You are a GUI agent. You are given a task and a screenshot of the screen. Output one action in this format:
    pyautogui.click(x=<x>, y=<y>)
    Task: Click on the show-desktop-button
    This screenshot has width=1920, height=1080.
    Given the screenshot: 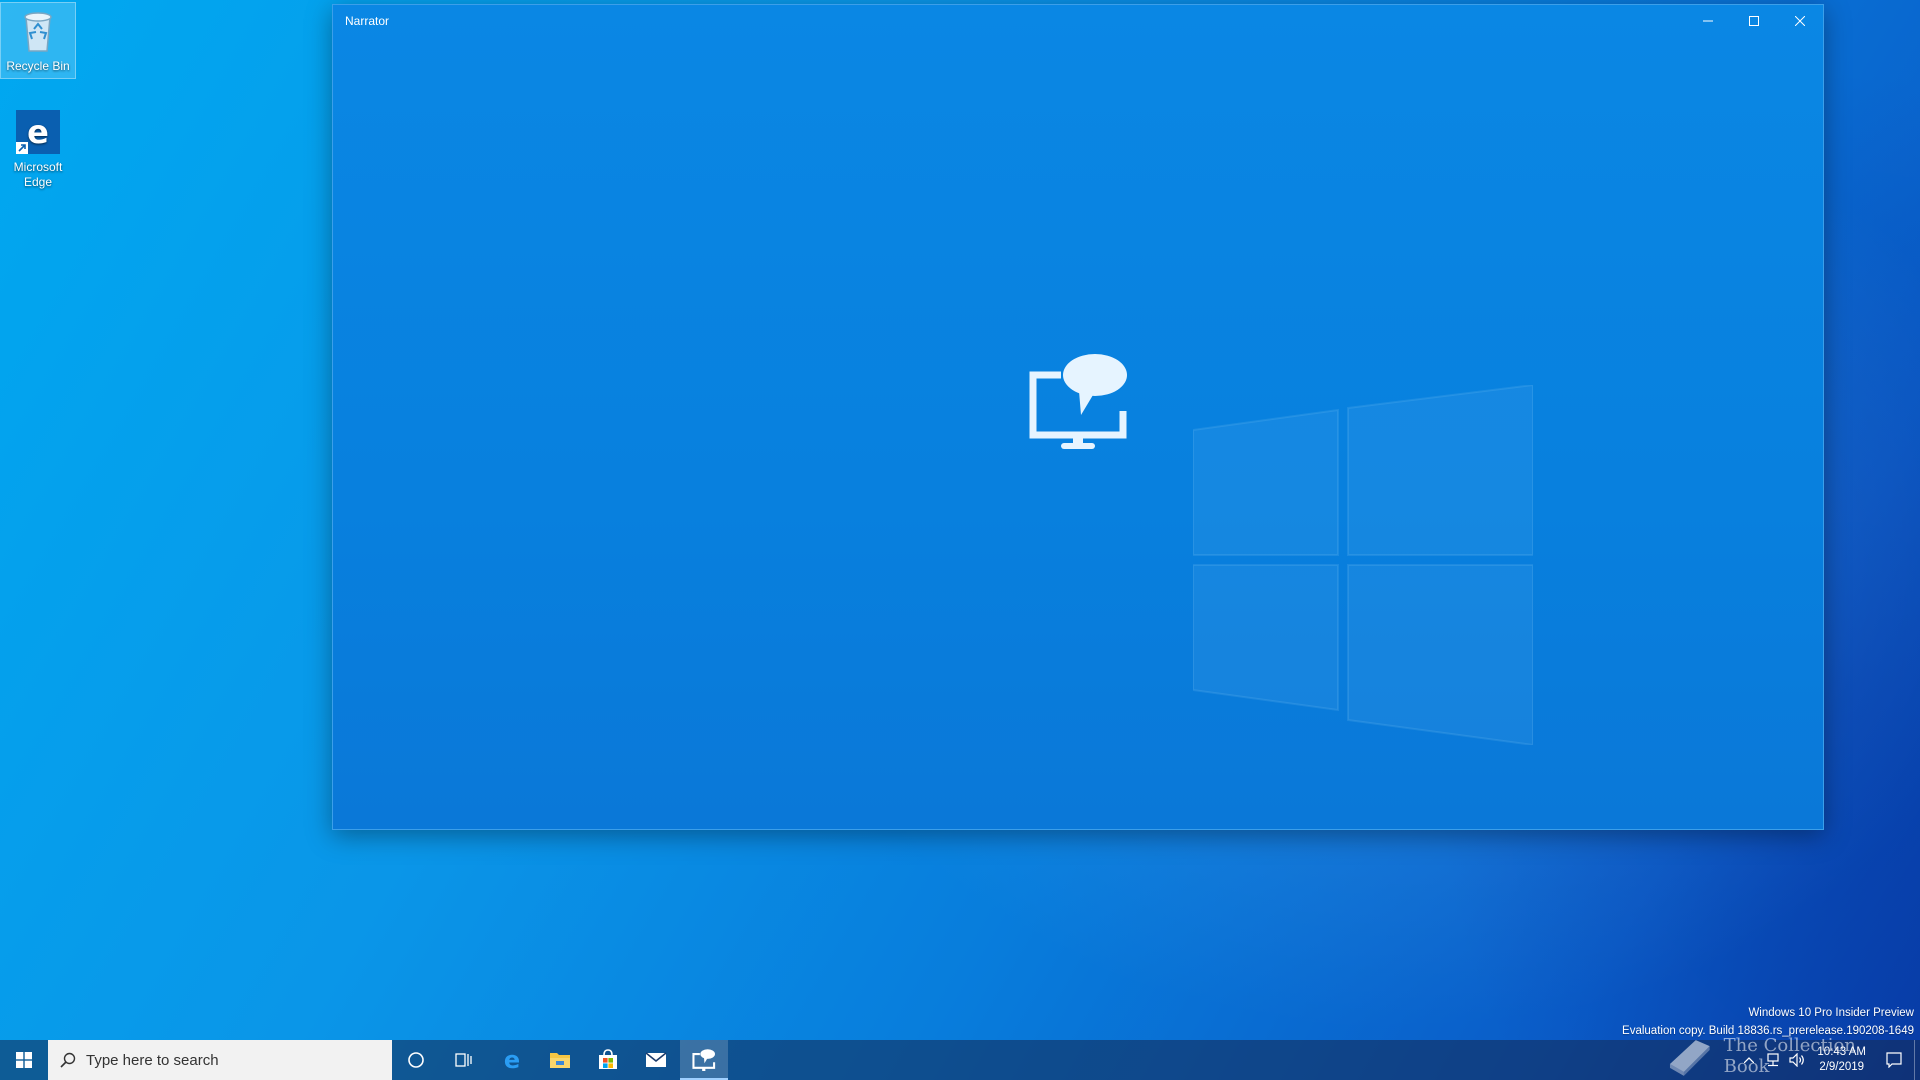 What is the action you would take?
    pyautogui.click(x=1917, y=1060)
    